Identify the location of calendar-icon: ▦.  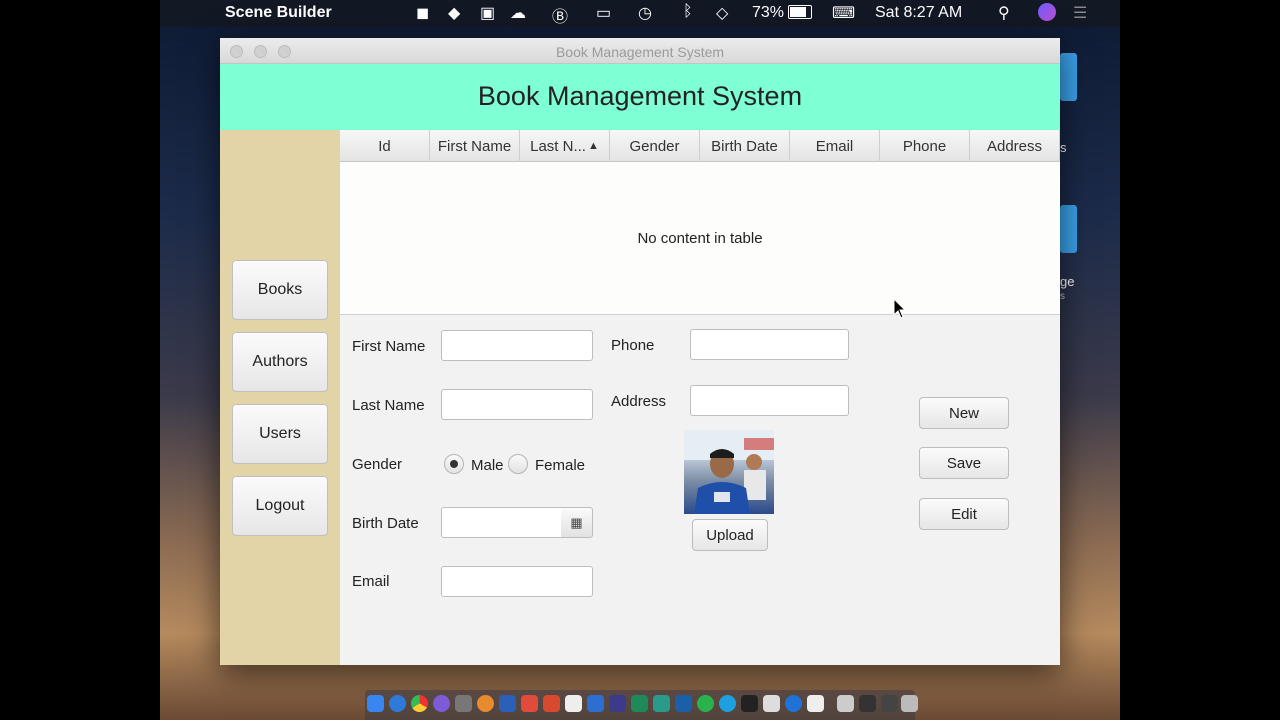
(576, 522).